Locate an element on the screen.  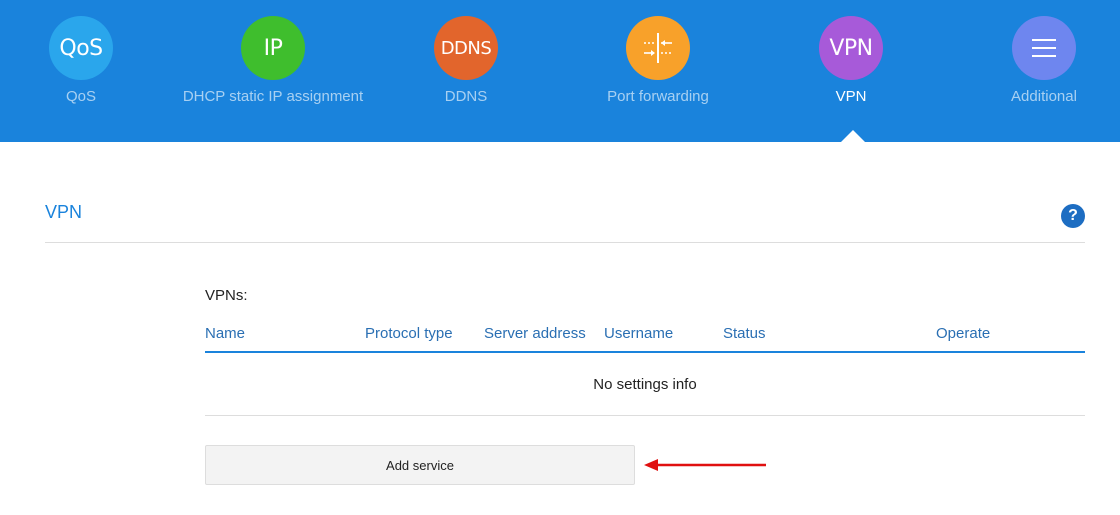
nav-item-label: DHCP static IP assignment is located at coordinates (273, 96).